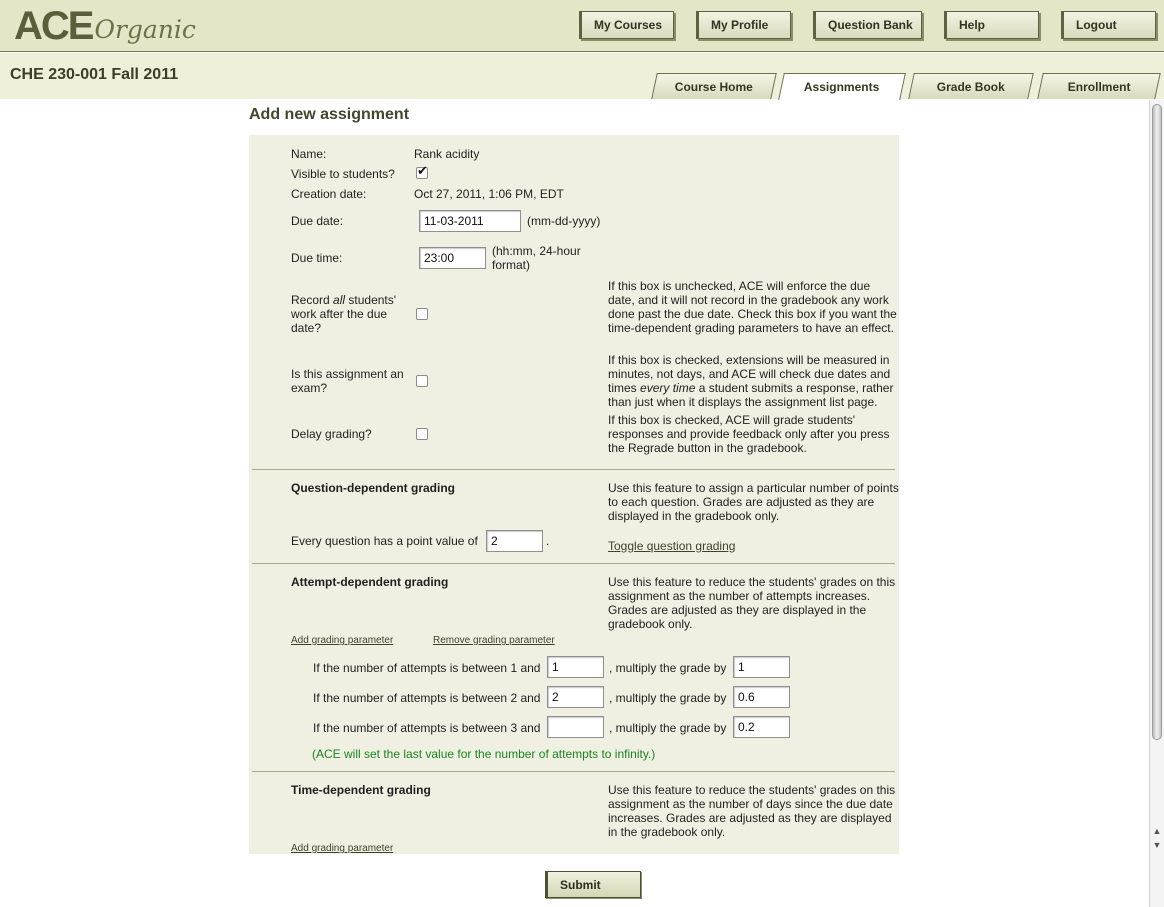  Describe the element at coordinates (452, 258) in the screenshot. I see `due-time-input` at that location.